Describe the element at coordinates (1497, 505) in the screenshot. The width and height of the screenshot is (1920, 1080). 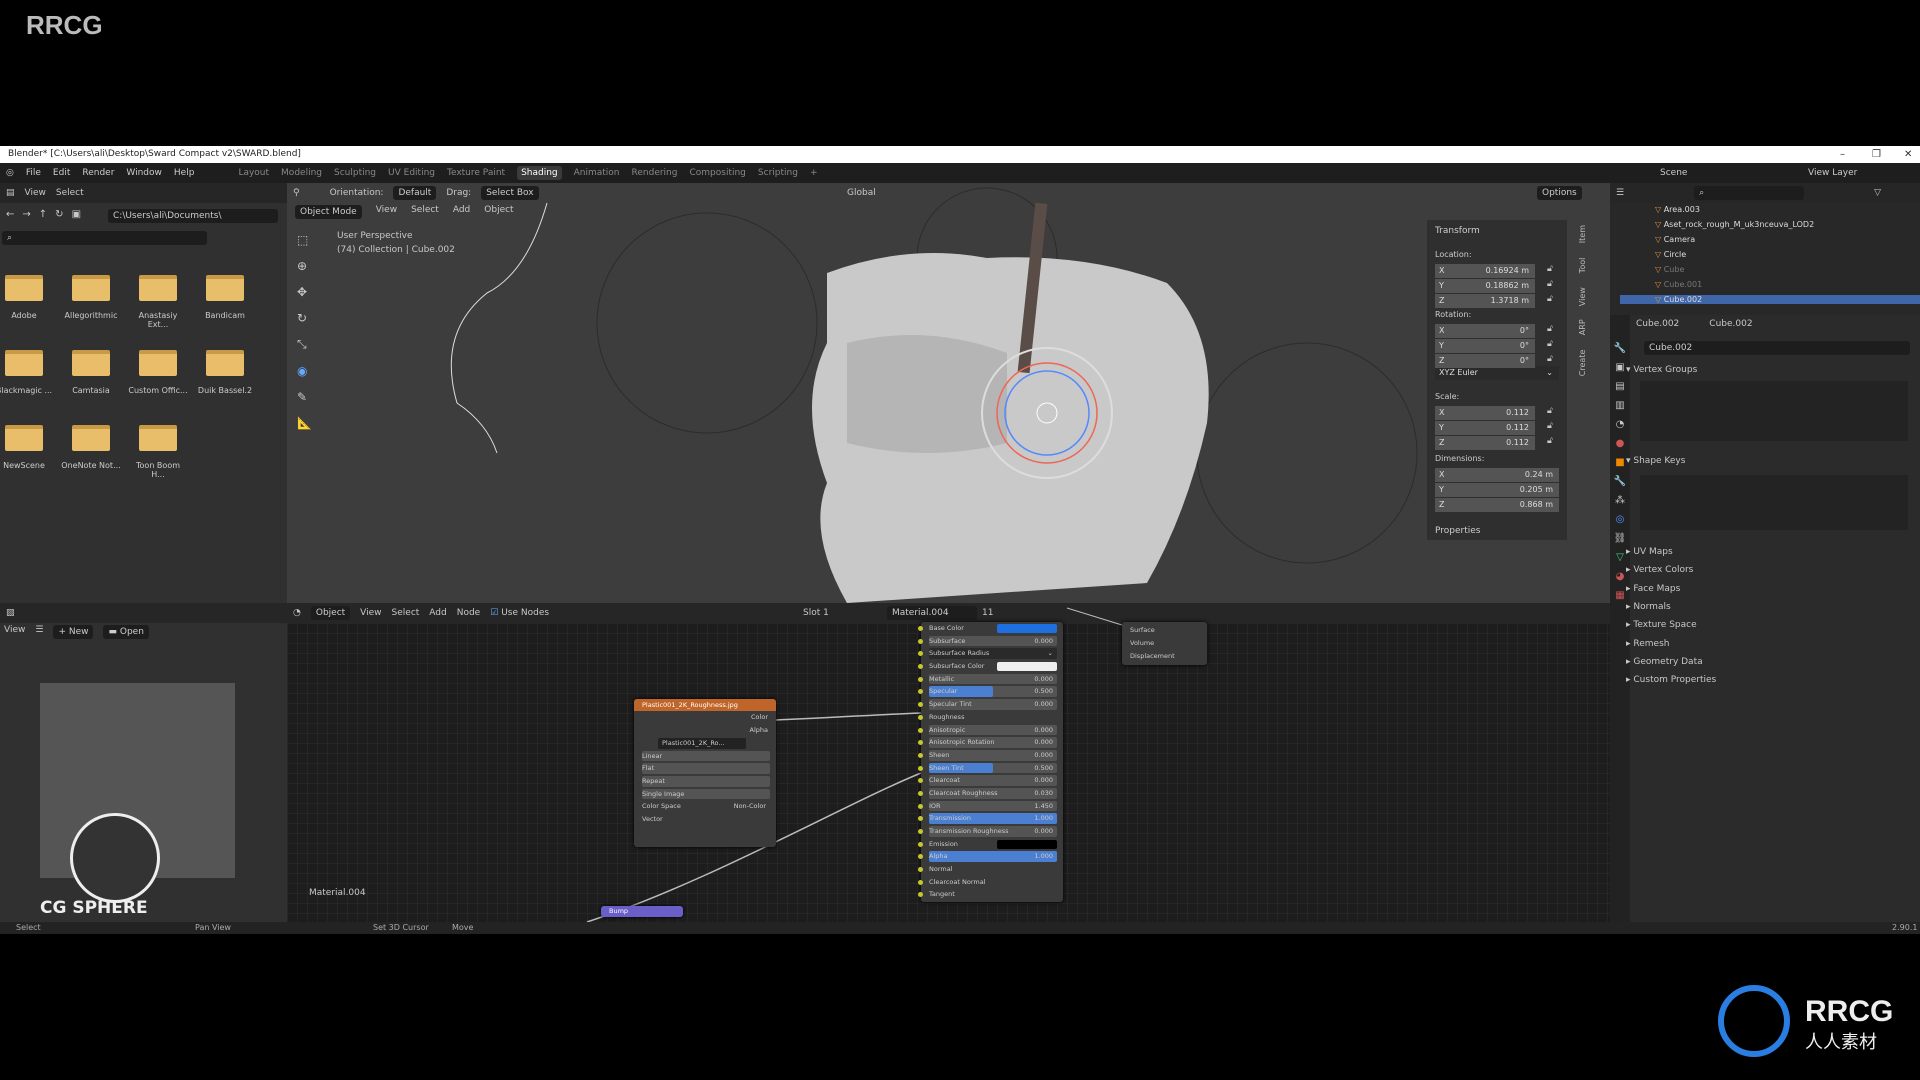
I see `dimensions-z-field: Z 0.868 m` at that location.